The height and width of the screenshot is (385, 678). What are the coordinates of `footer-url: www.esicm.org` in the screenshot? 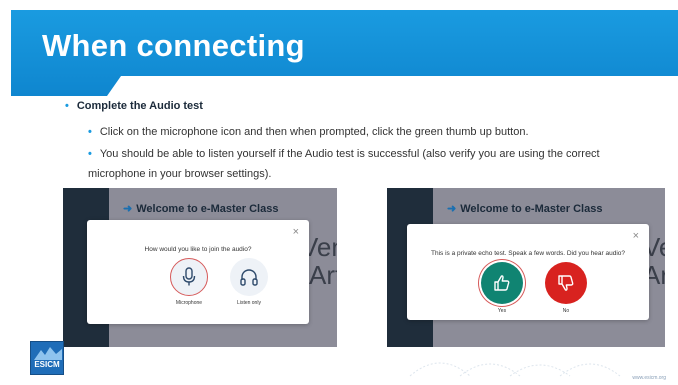 It's located at (649, 378).